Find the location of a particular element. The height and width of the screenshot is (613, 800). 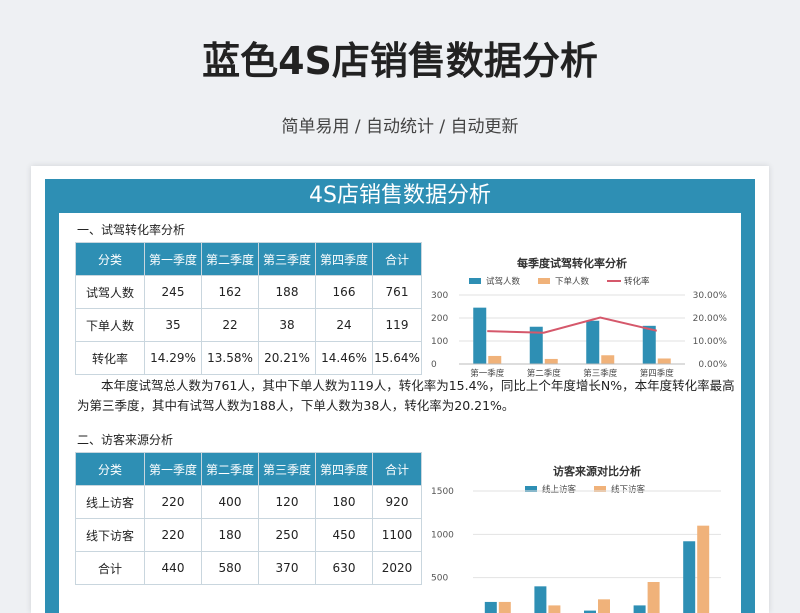

y-tick-label: 300 is located at coordinates (439, 296).